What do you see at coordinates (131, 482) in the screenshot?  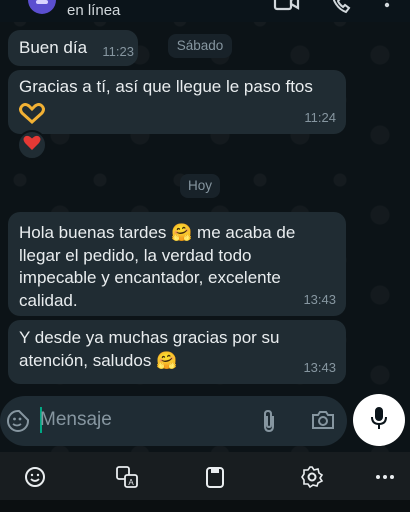 I see `svg-text: A` at bounding box center [131, 482].